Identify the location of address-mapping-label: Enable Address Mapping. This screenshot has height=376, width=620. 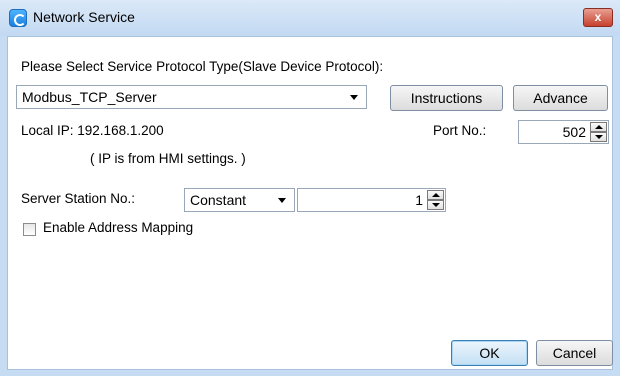
(118, 227).